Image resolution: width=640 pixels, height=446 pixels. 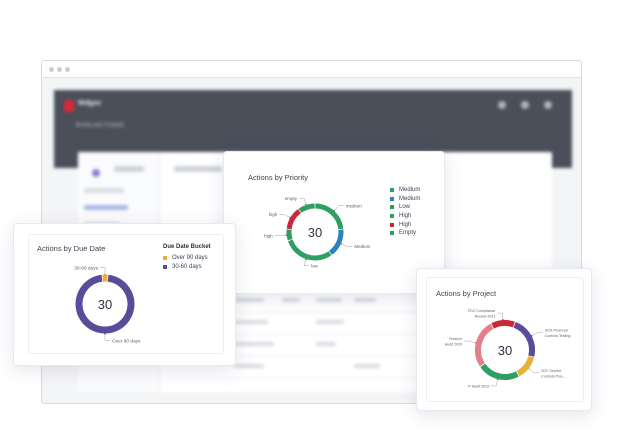 I want to click on legend-label: Low, so click(x=405, y=207).